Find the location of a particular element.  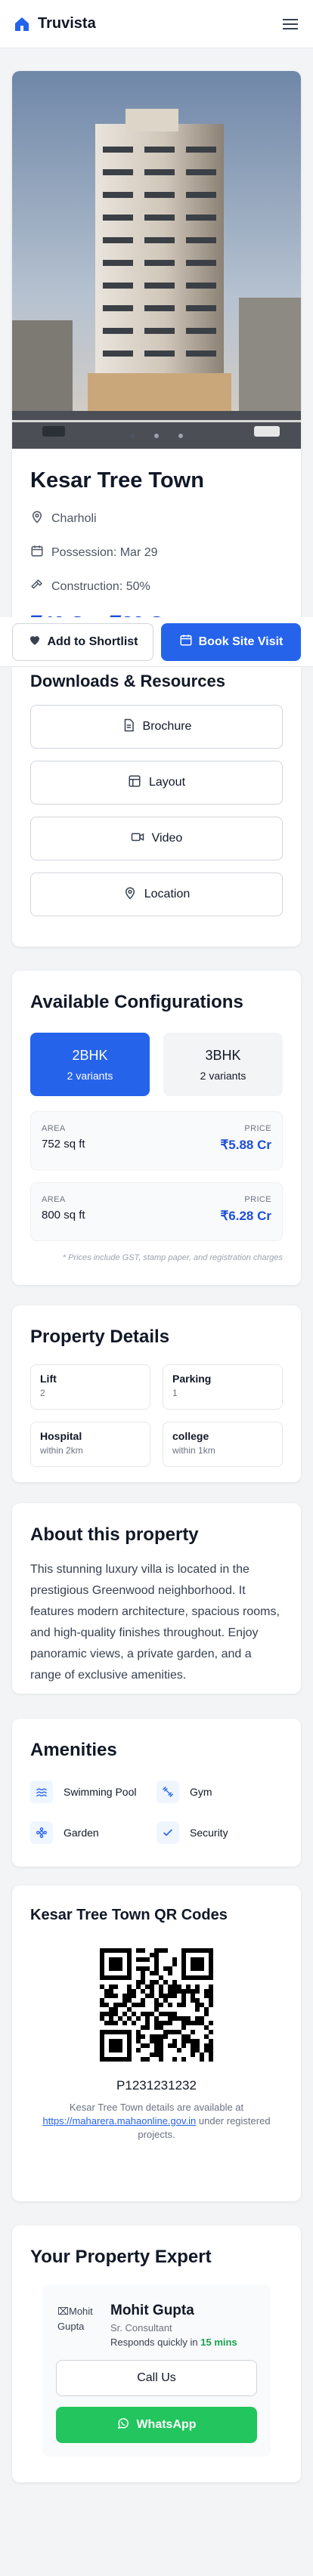

detail-lift: Lift 2 is located at coordinates (90, 1387).